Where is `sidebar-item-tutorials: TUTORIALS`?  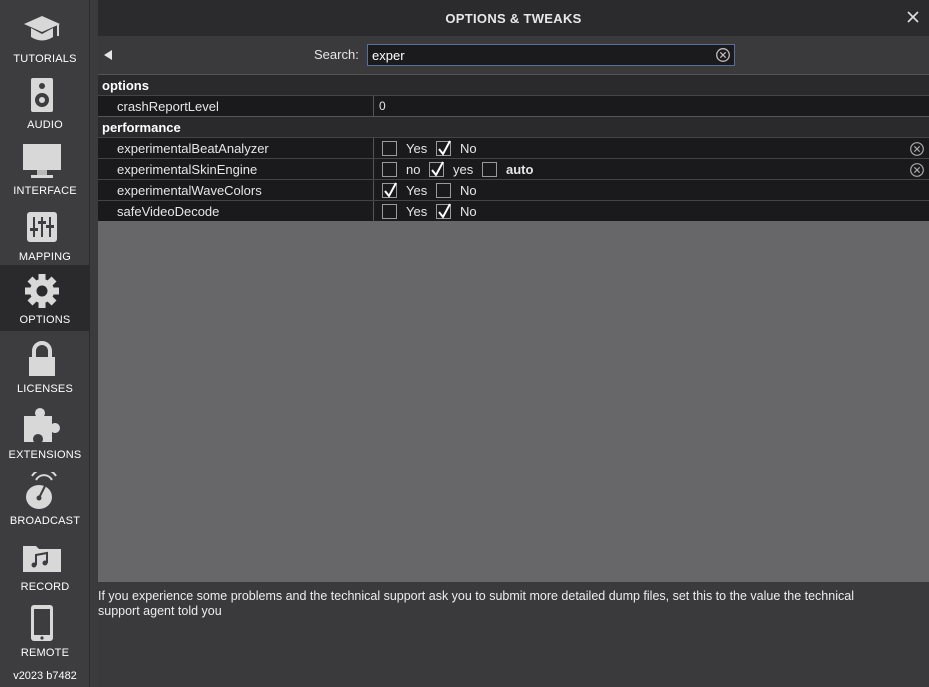
sidebar-item-tutorials: TUTORIALS is located at coordinates (45, 37).